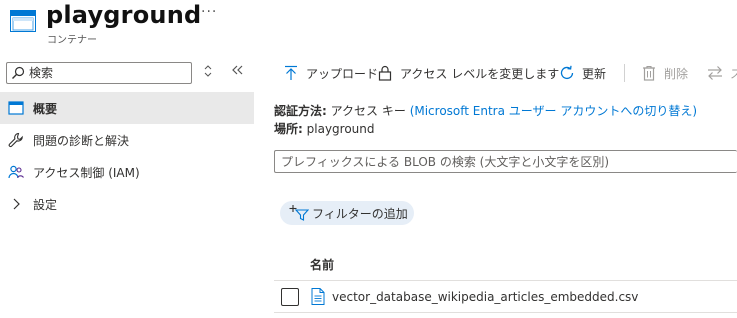 Image resolution: width=737 pixels, height=318 pixels. What do you see at coordinates (108, 73) in the screenshot?
I see `sidebar-search-input` at bounding box center [108, 73].